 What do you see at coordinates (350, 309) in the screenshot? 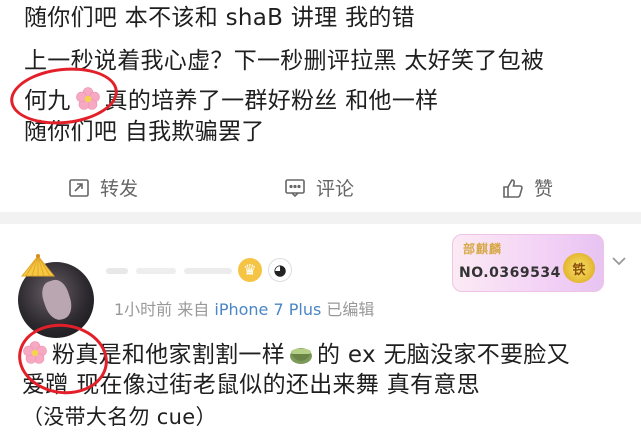
I see `meta-edited: 已编辑` at bounding box center [350, 309].